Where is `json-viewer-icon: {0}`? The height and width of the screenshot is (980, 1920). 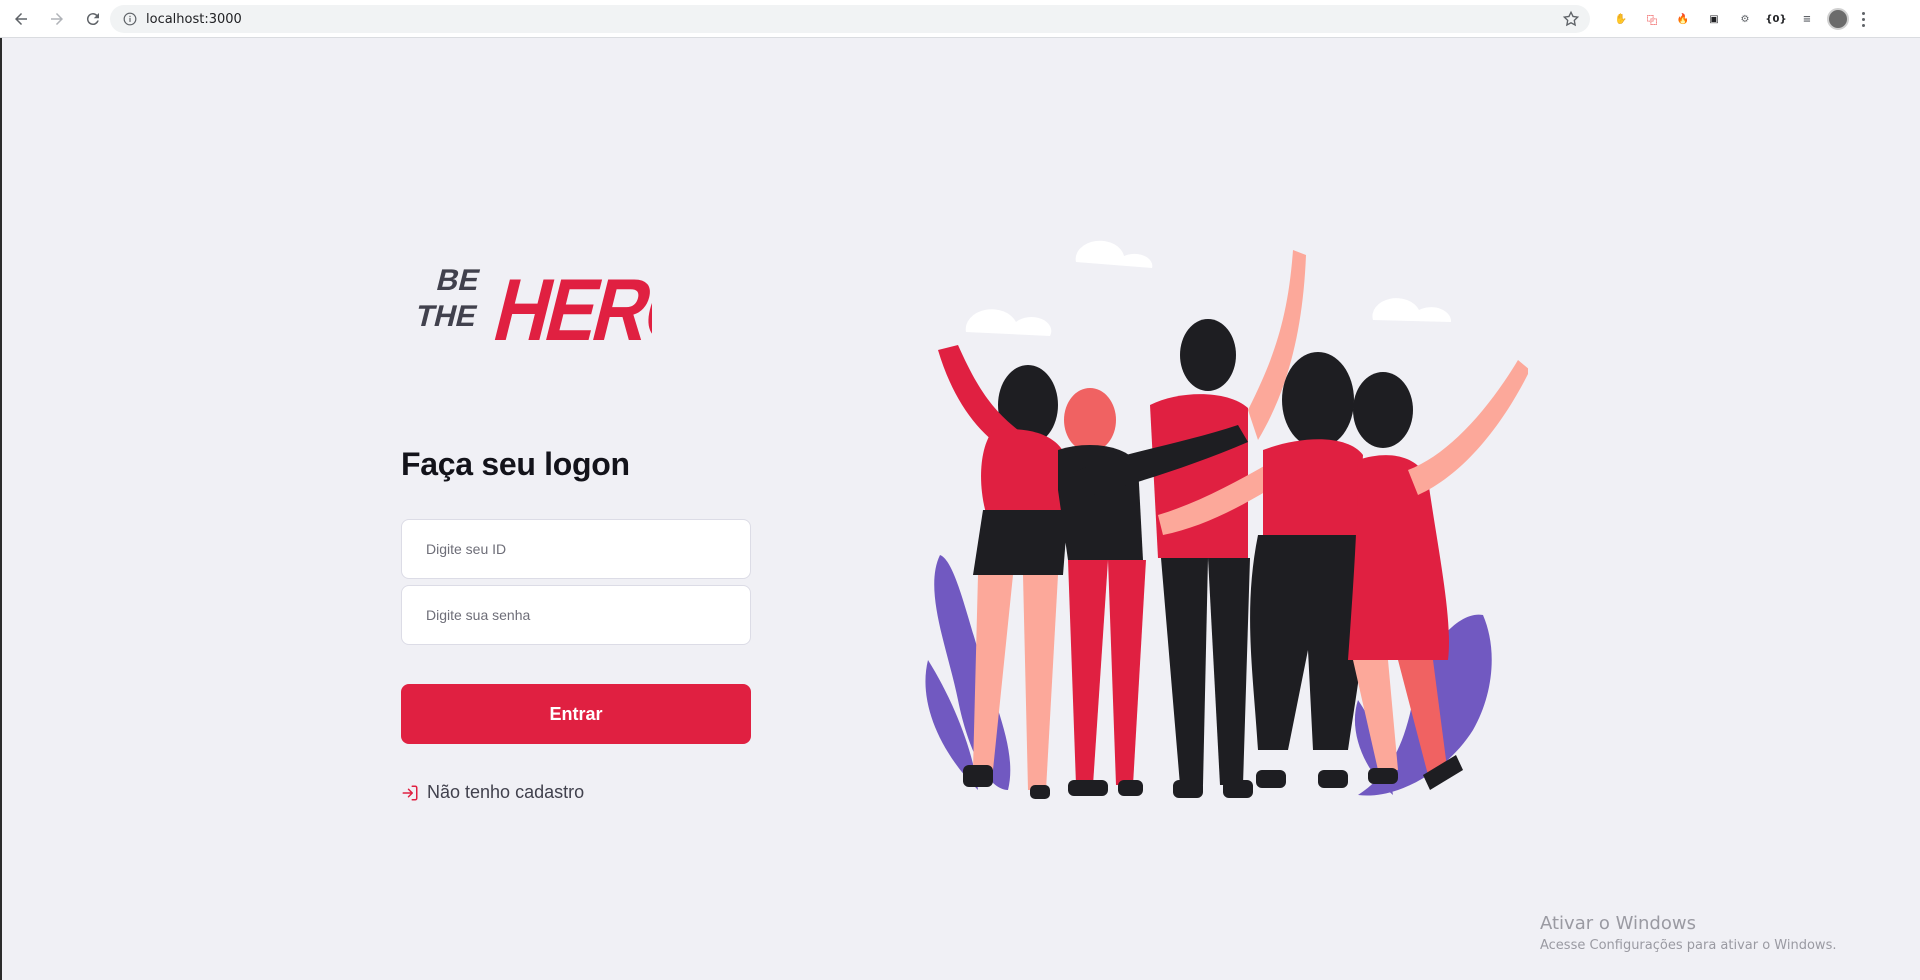 json-viewer-icon: {0} is located at coordinates (1776, 19).